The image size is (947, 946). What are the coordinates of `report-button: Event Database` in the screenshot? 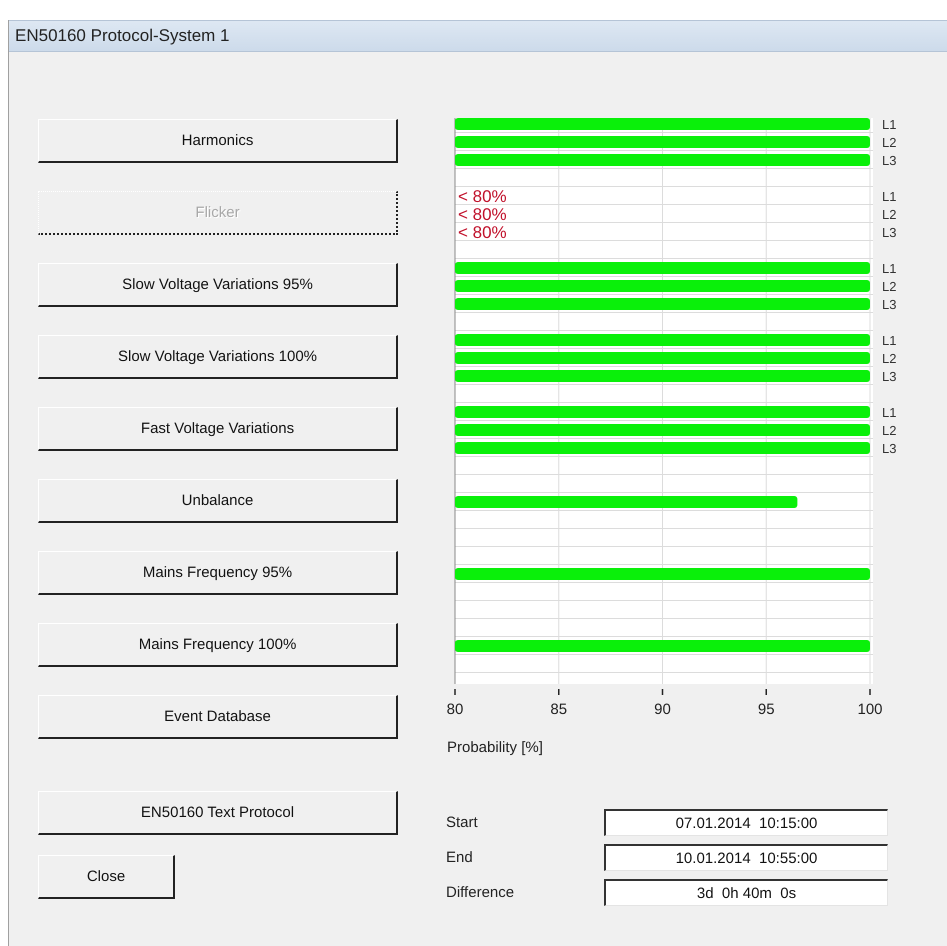 It's located at (218, 717).